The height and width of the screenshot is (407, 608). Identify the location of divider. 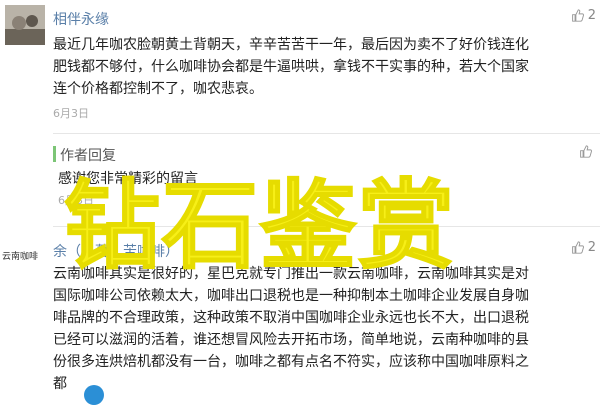
(326, 133).